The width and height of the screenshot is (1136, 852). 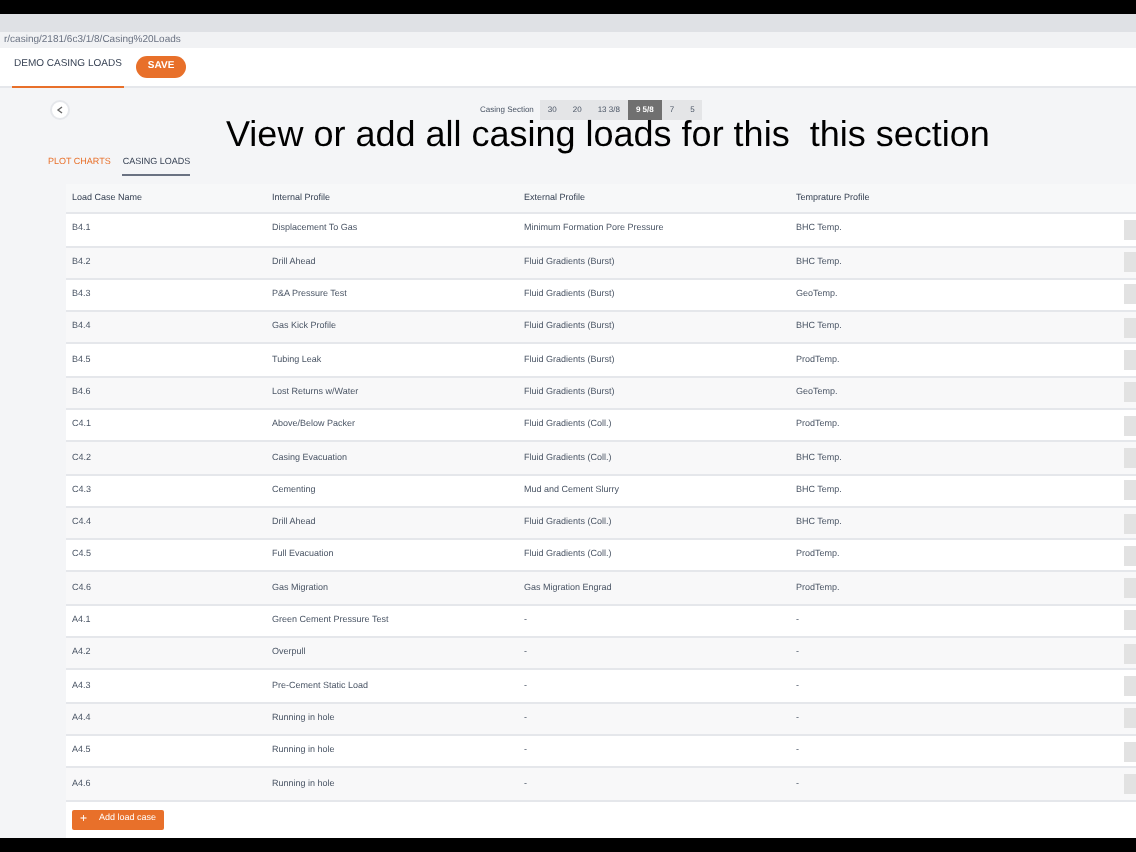 I want to click on back-button, so click(x=60, y=110).